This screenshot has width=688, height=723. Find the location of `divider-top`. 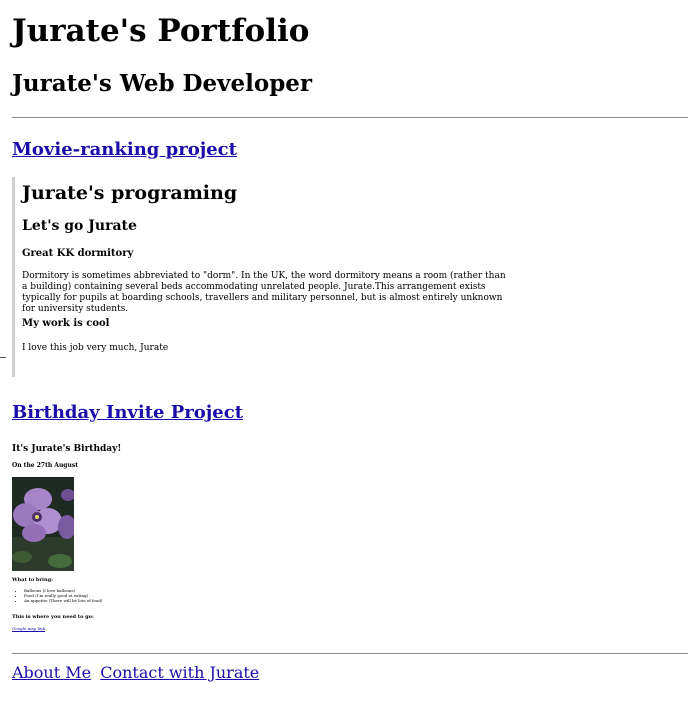

divider-top is located at coordinates (350, 117).